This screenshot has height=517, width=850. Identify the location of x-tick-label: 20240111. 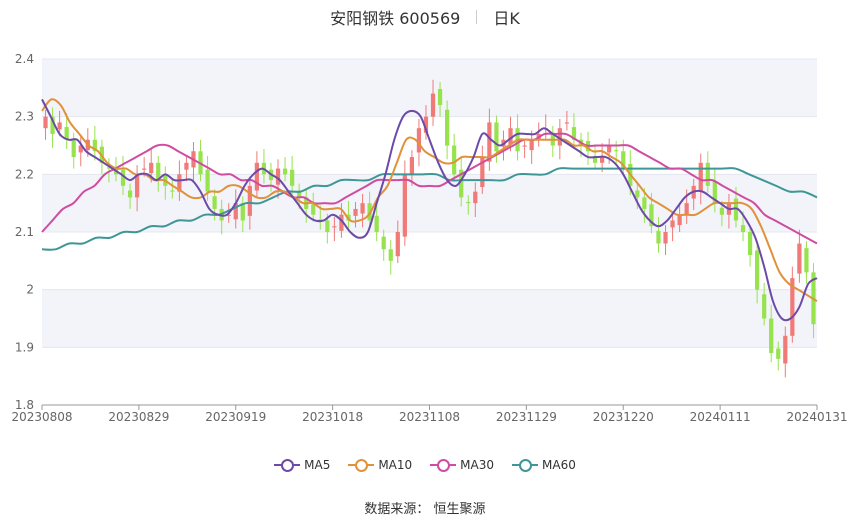
(720, 417).